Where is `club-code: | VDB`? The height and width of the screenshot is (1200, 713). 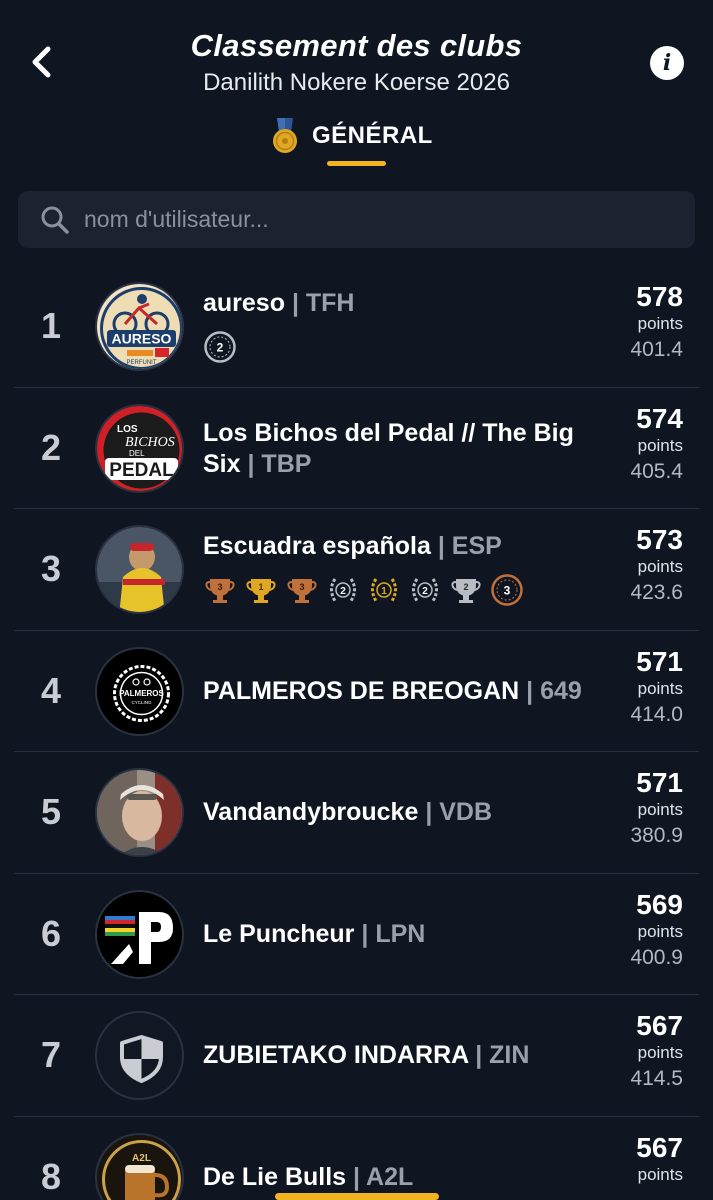
club-code: | VDB is located at coordinates (459, 812).